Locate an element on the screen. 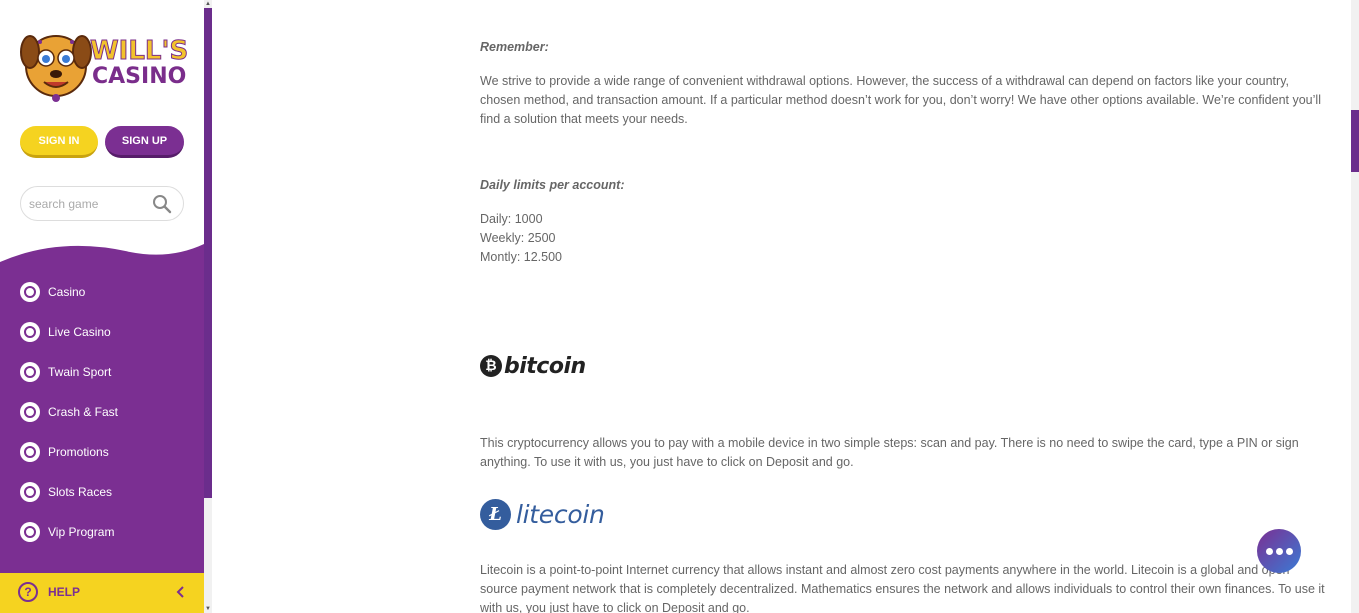  logo-text-wills: WILL'S is located at coordinates (139, 51).